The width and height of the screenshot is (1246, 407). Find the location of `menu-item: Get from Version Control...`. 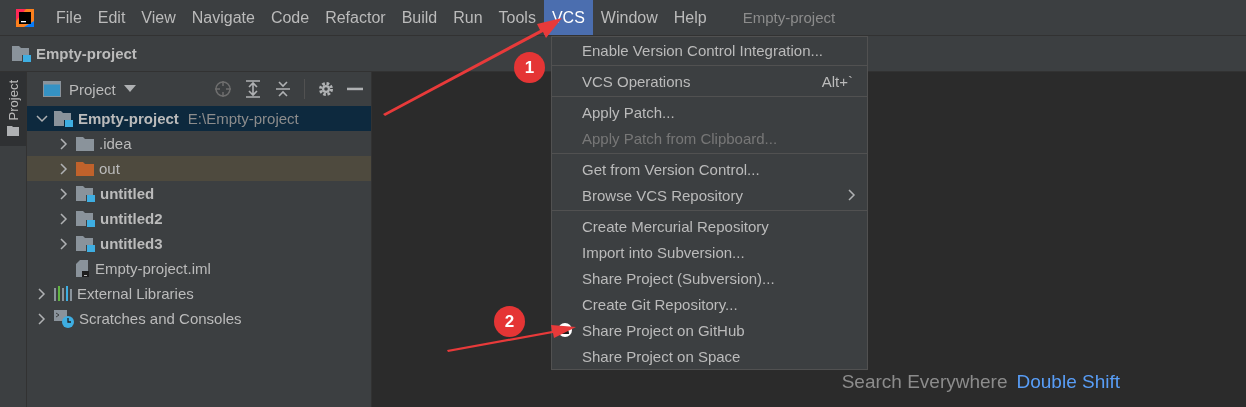

menu-item: Get from Version Control... is located at coordinates (709, 169).